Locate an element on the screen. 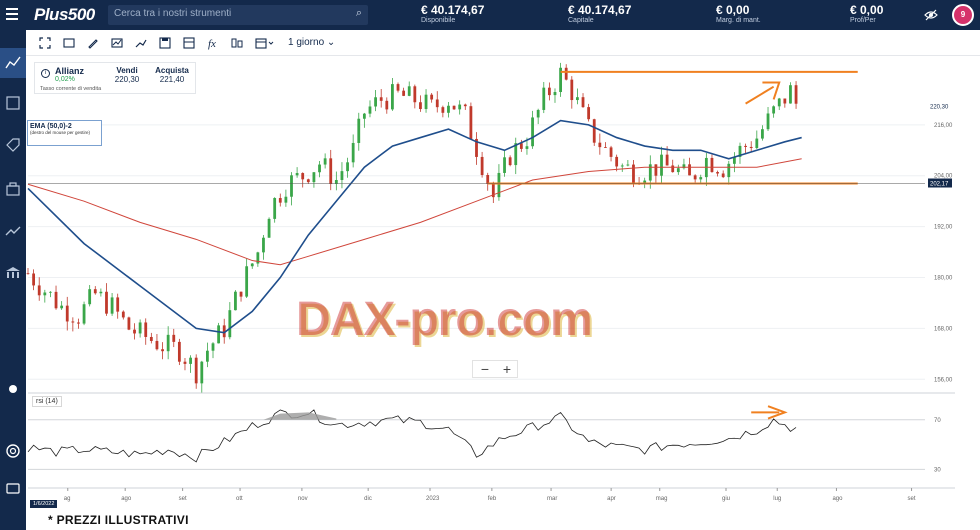 The width and height of the screenshot is (980, 530). sell-button: Vendi 220,30 is located at coordinates (127, 75).